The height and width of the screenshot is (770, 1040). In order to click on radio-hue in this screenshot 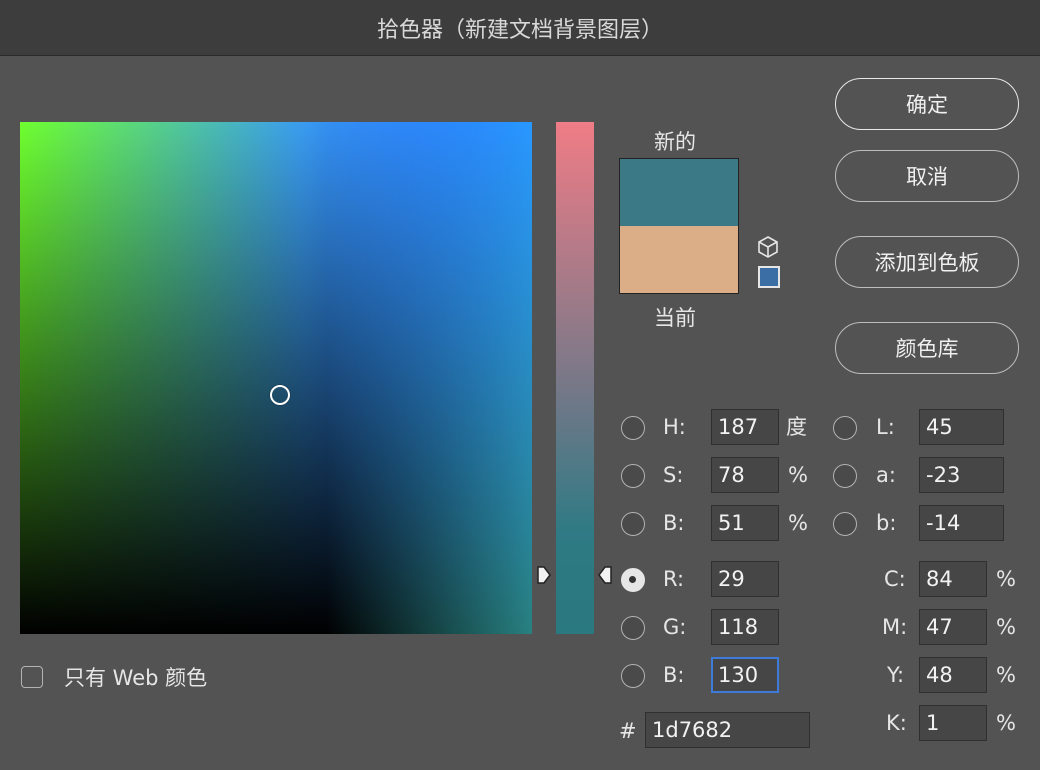, I will do `click(633, 428)`.